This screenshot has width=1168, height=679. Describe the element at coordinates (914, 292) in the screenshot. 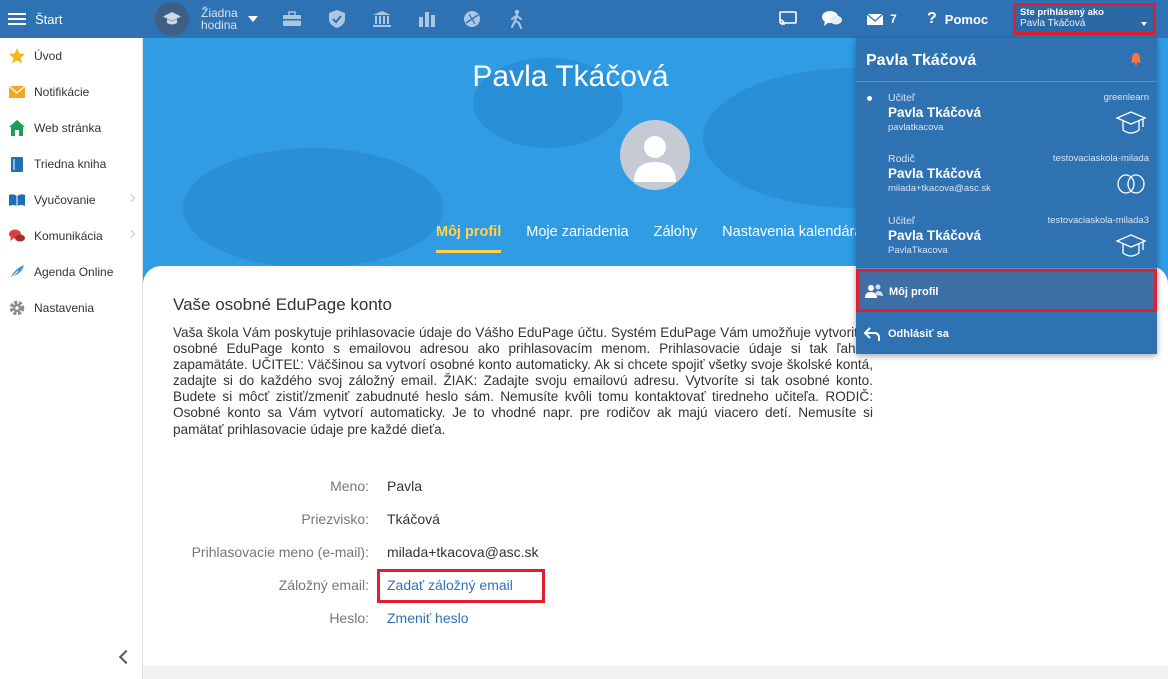

I see `my-profile-label: Môj profil` at that location.